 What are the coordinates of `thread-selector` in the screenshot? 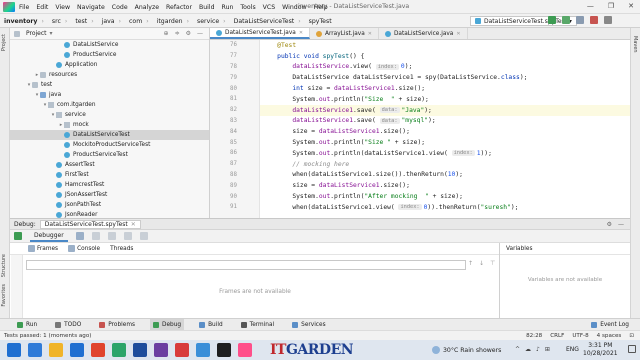 It's located at (246, 265).